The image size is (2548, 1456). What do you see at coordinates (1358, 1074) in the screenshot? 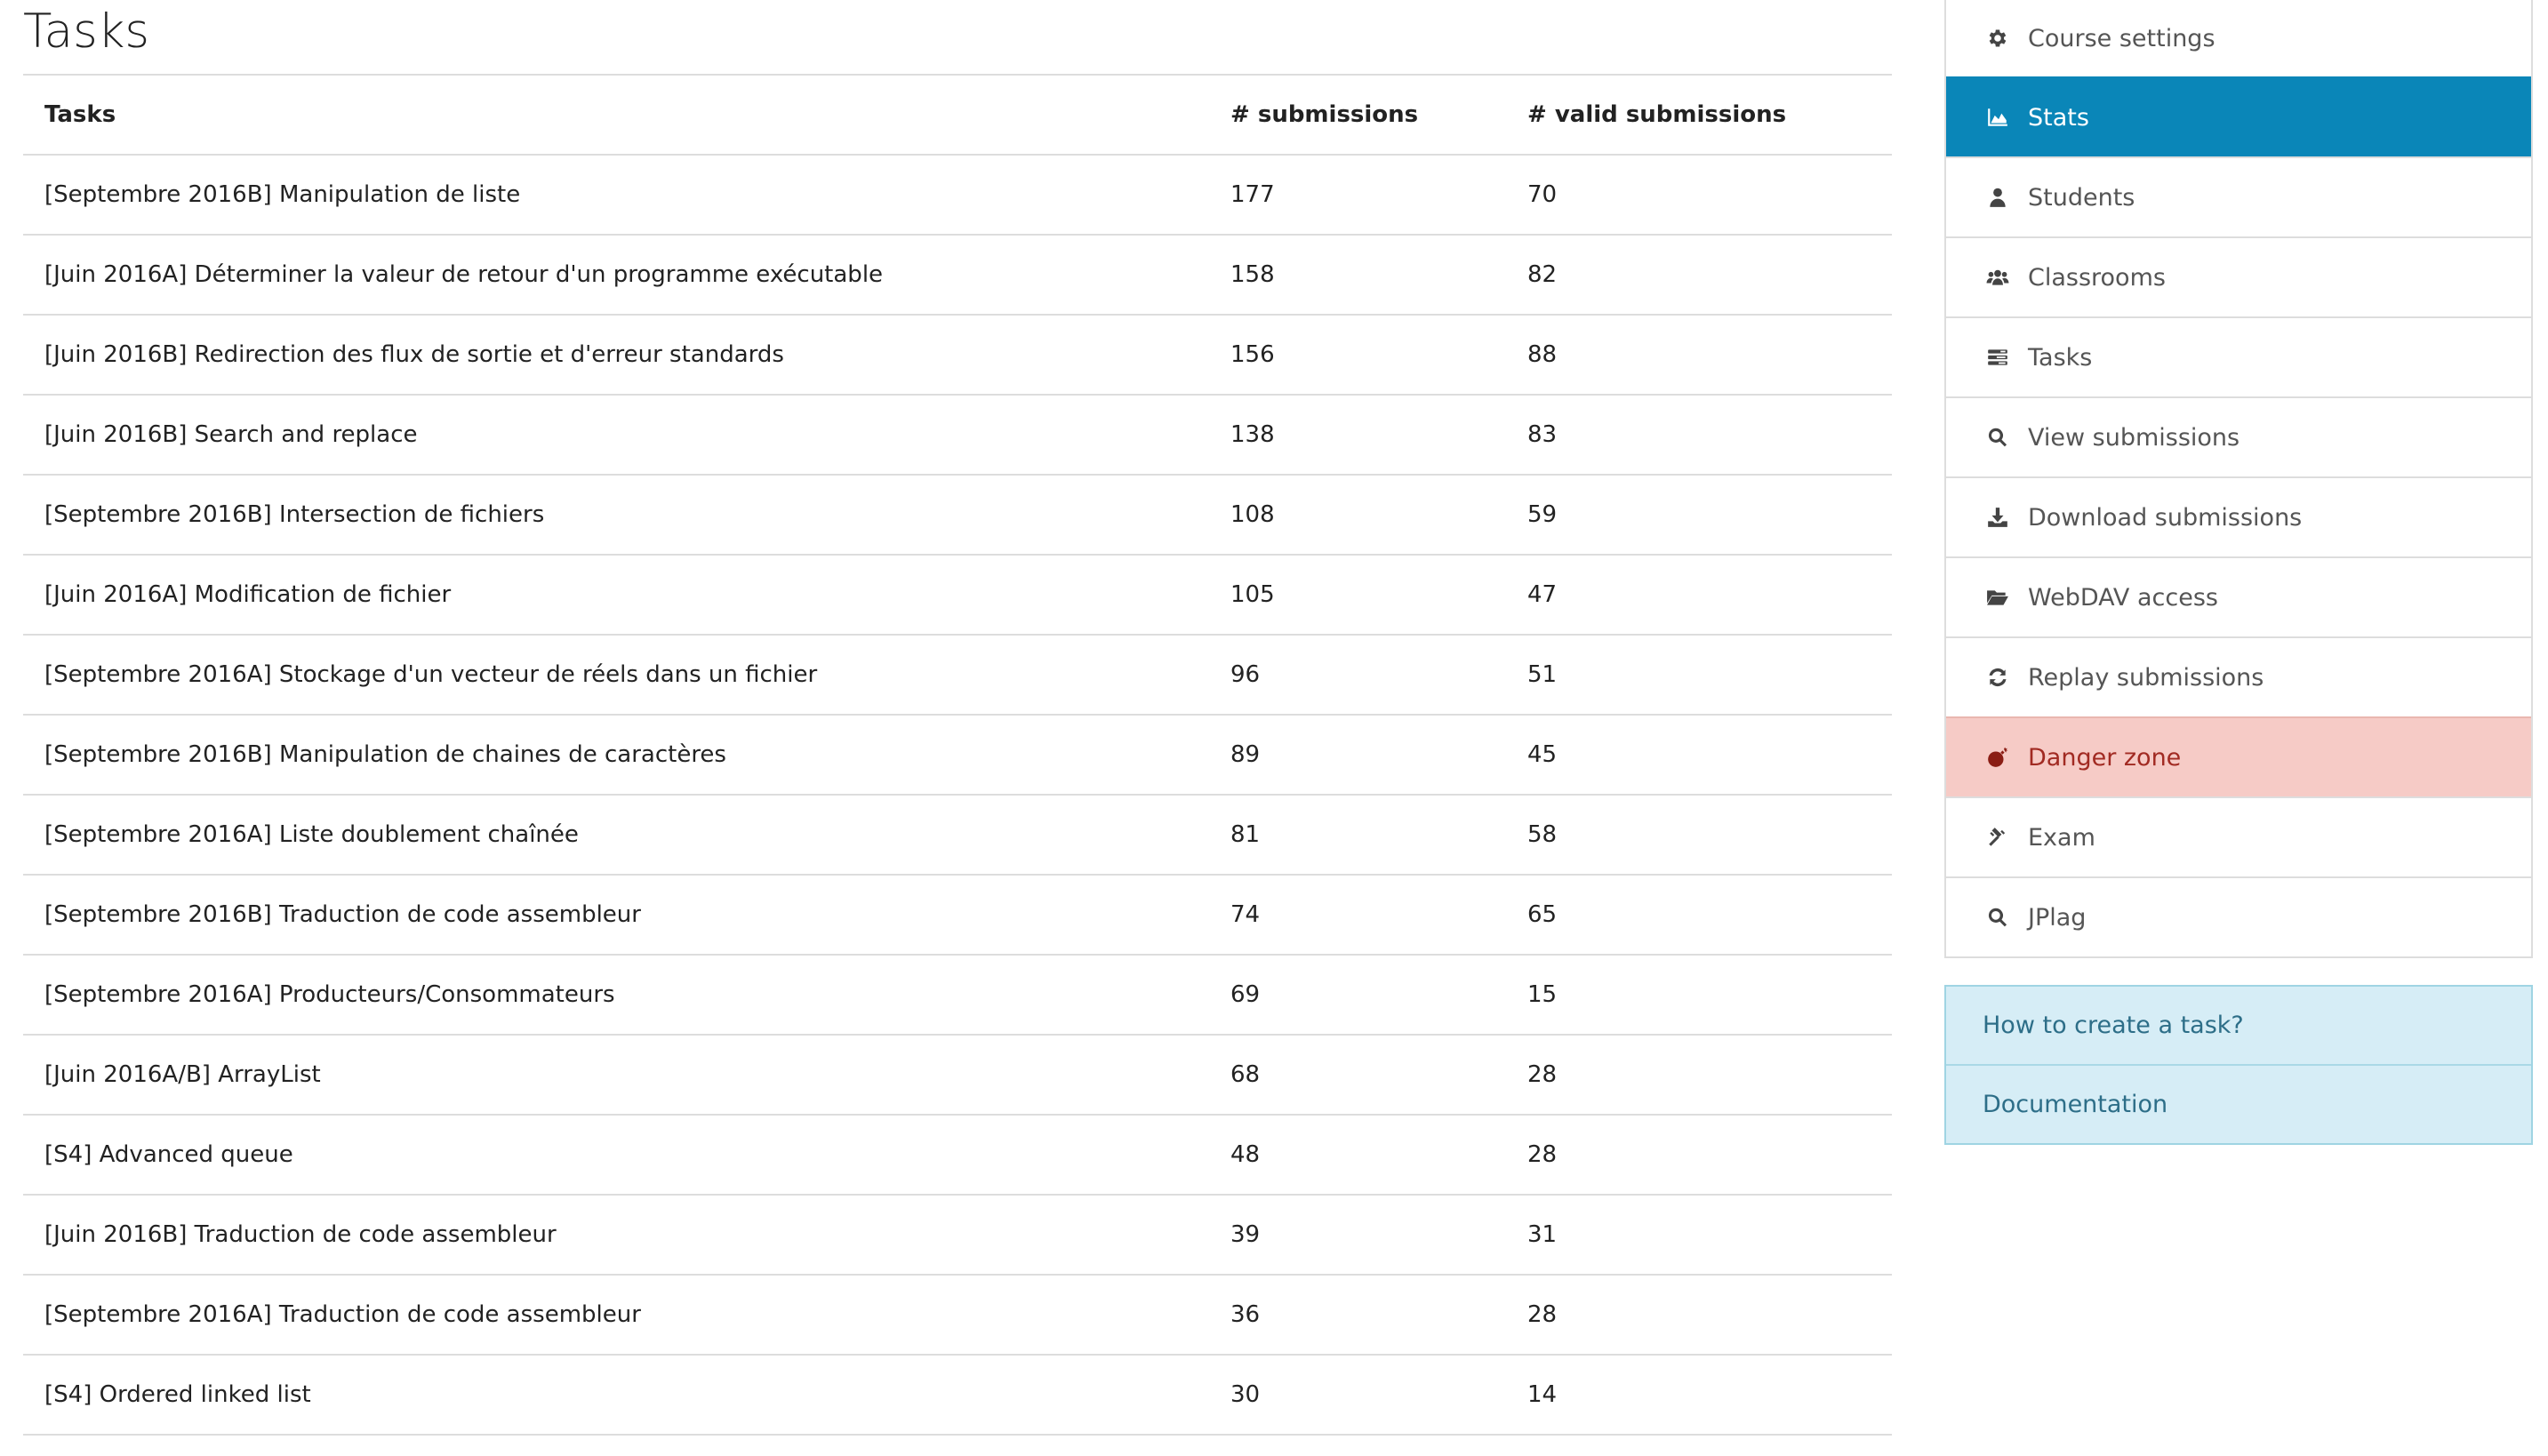
I see `submissions-count-cell: 68` at bounding box center [1358, 1074].